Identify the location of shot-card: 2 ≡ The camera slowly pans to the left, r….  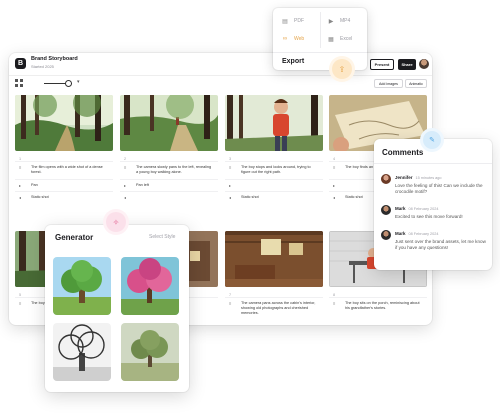
(169, 149).